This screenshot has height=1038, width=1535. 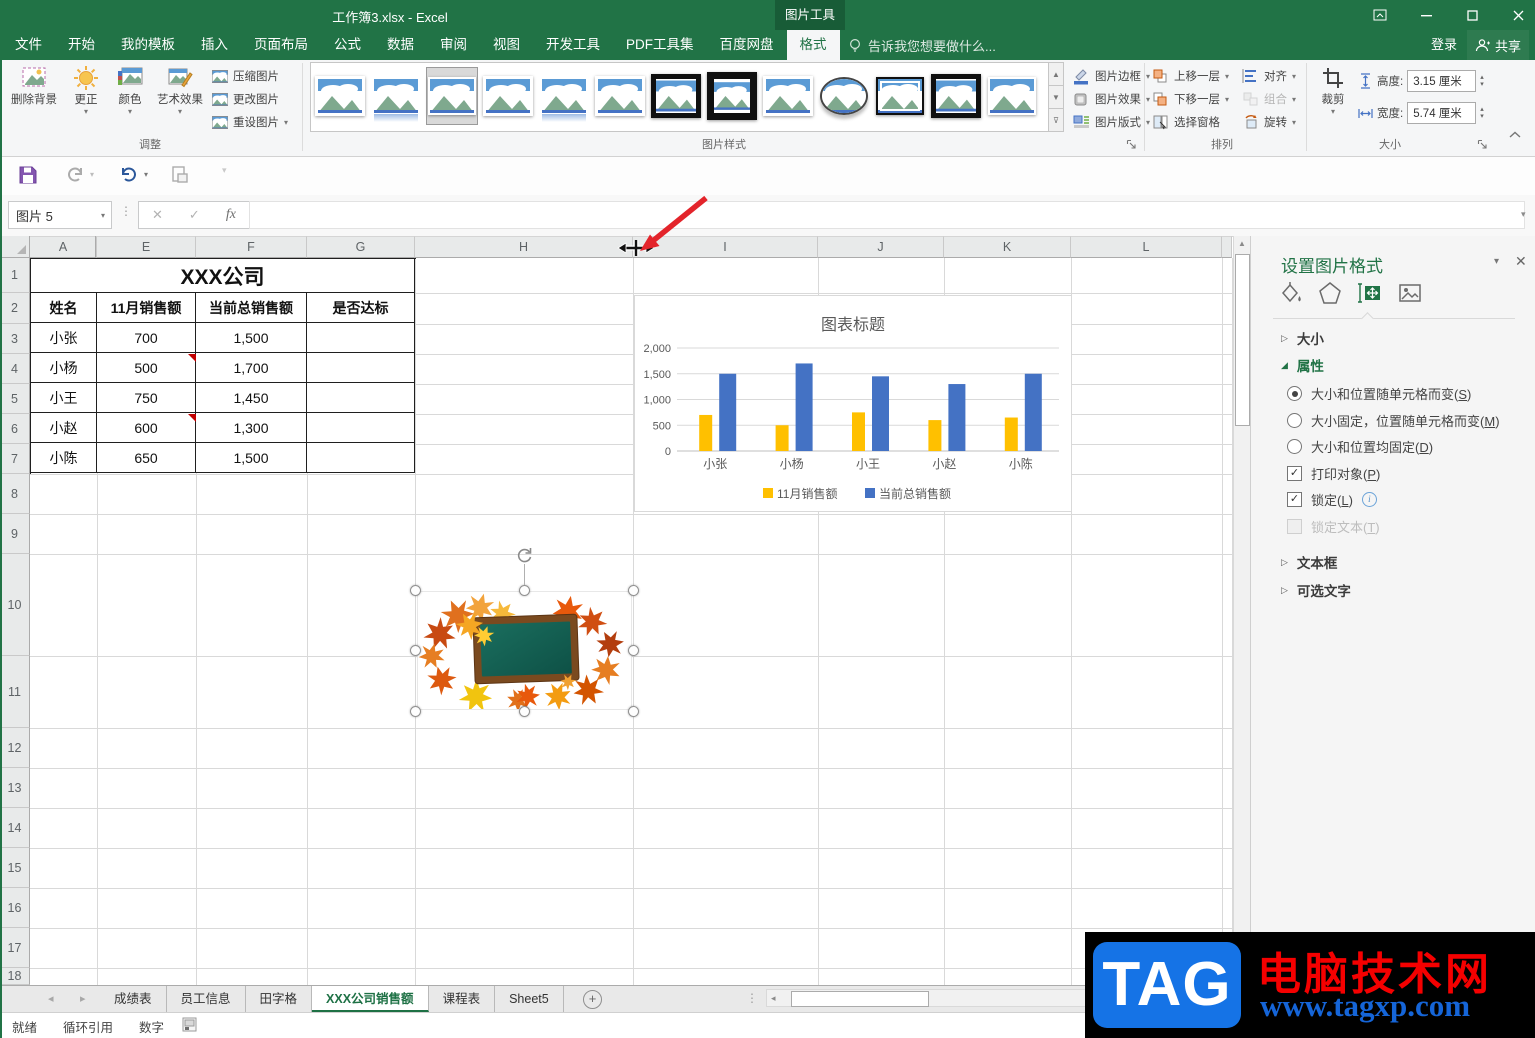 I want to click on sheet-tab-课程表: 课程表, so click(x=462, y=999).